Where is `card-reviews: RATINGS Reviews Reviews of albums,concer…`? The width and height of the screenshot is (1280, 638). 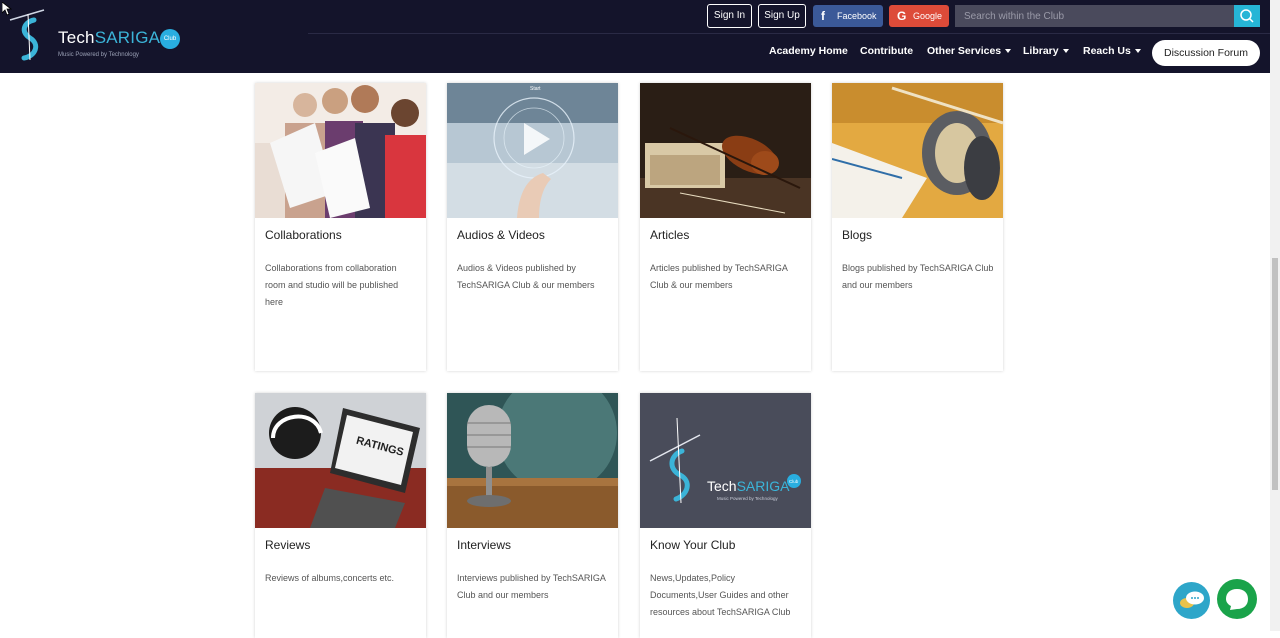
card-reviews: RATINGS Reviews Reviews of albums,concer… is located at coordinates (340, 515).